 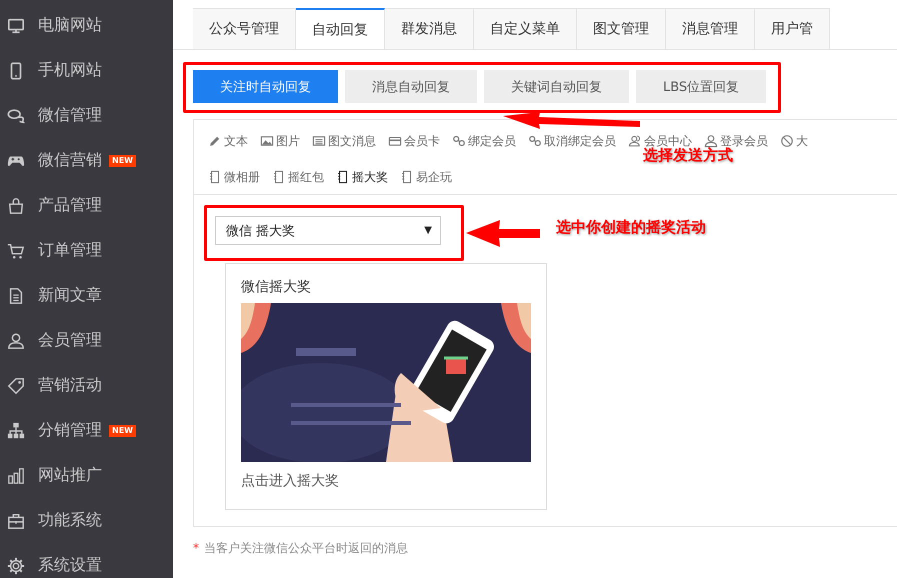 I want to click on tab: 自动回复, so click(x=340, y=28).